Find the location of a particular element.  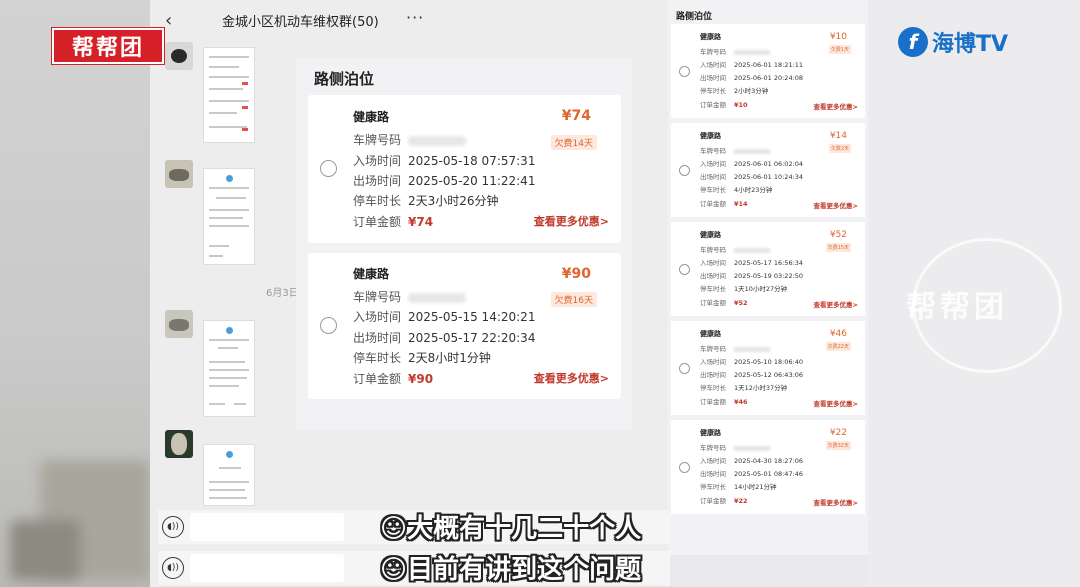

exit-row: 出场时间 2025-05-20 11:22:41 is located at coordinates (444, 180).